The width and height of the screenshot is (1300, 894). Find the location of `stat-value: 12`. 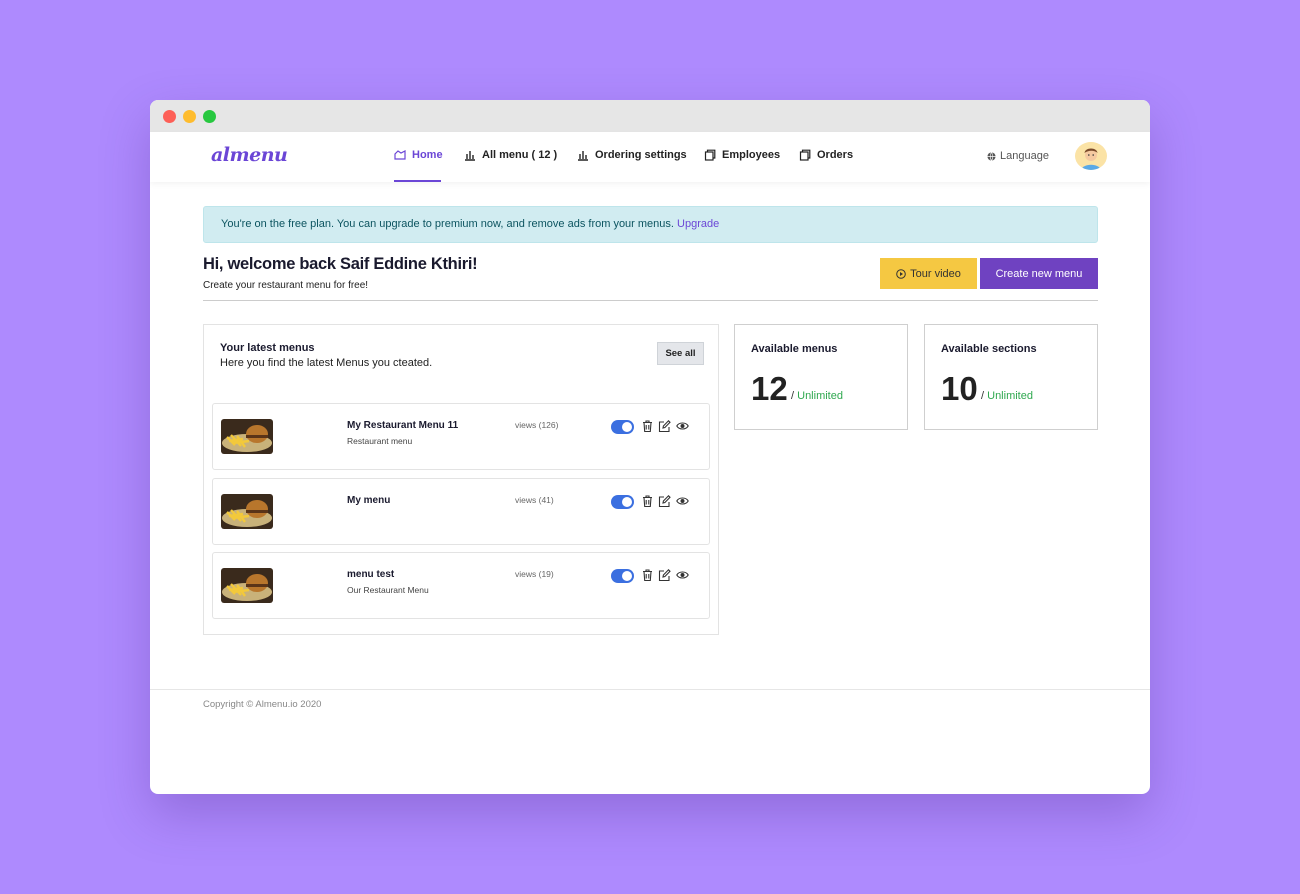

stat-value: 12 is located at coordinates (769, 388).